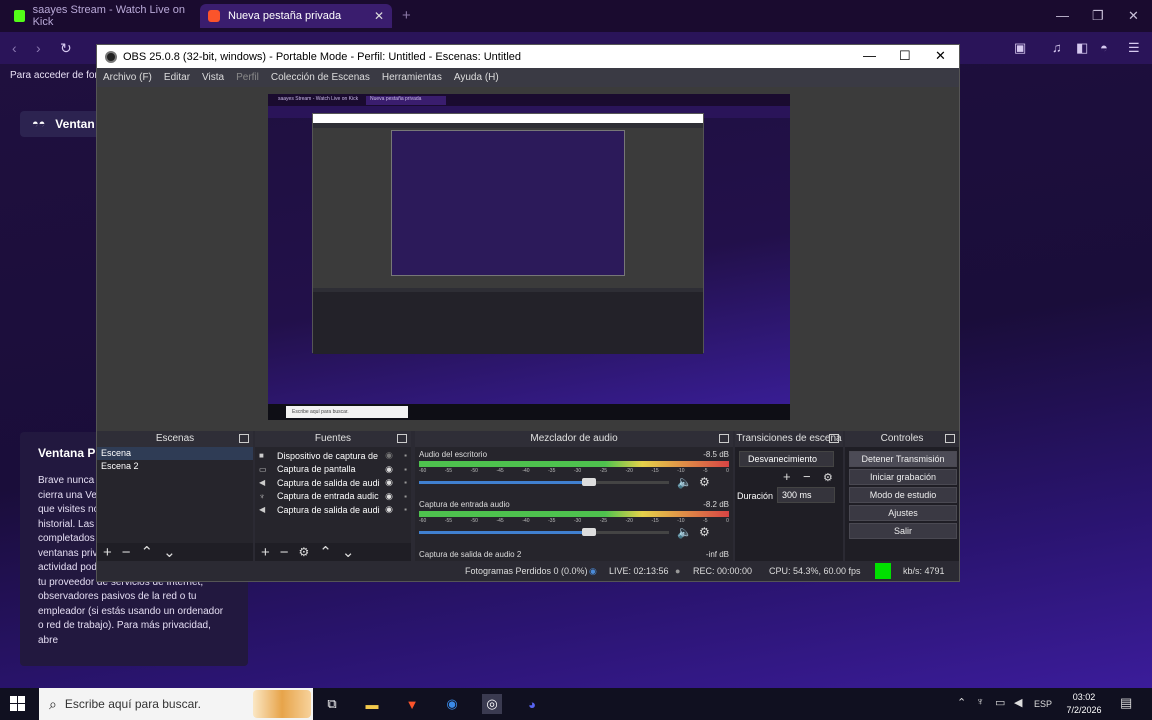 This screenshot has height=720, width=1152. What do you see at coordinates (372, 704) in the screenshot?
I see `file-explorer-icon: ▬` at bounding box center [372, 704].